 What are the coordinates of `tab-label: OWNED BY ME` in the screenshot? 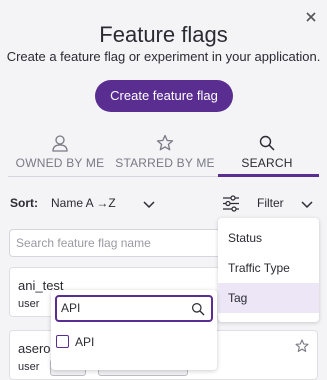 It's located at (60, 163).